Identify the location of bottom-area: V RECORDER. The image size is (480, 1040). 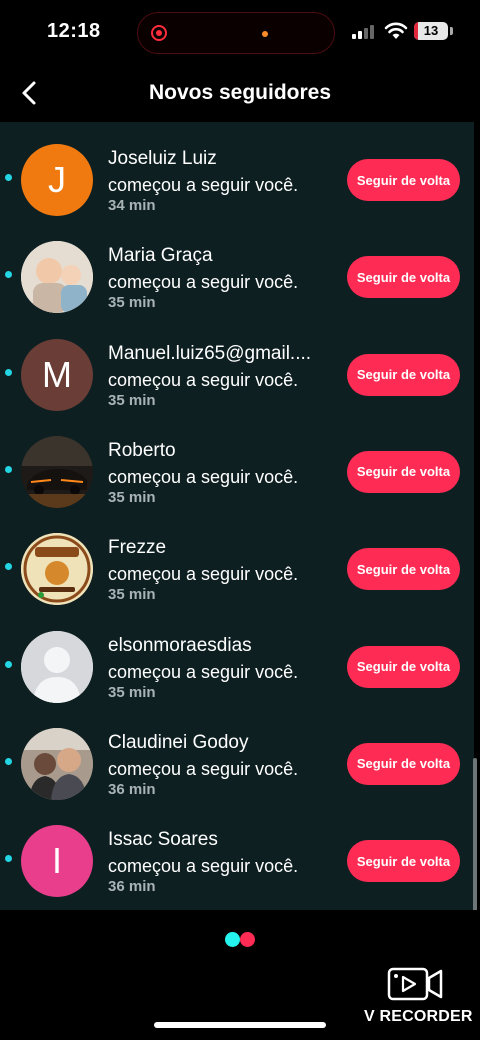
(240, 975).